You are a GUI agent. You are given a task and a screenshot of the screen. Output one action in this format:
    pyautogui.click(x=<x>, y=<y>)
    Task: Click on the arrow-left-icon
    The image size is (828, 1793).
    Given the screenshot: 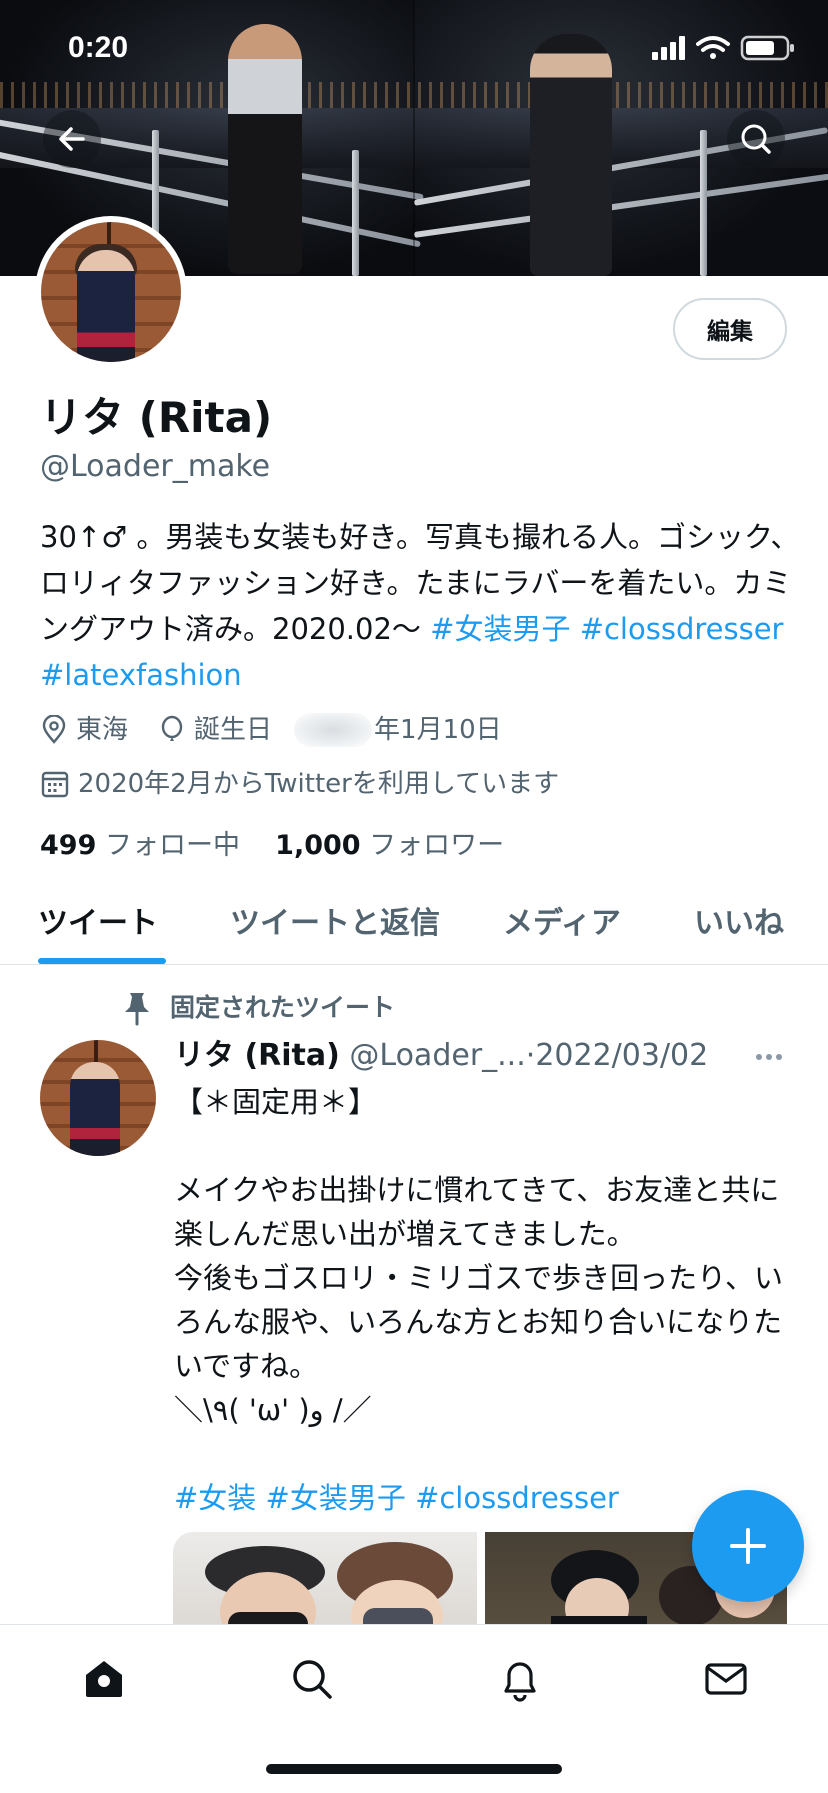 What is the action you would take?
    pyautogui.click(x=72, y=139)
    